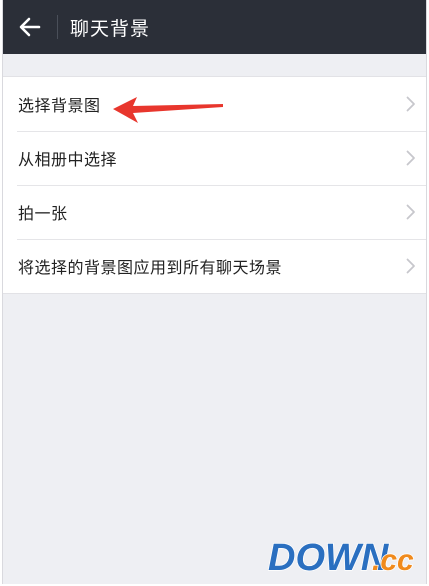  Describe the element at coordinates (393, 560) in the screenshot. I see `watermark-text-suffix: .cc` at that location.